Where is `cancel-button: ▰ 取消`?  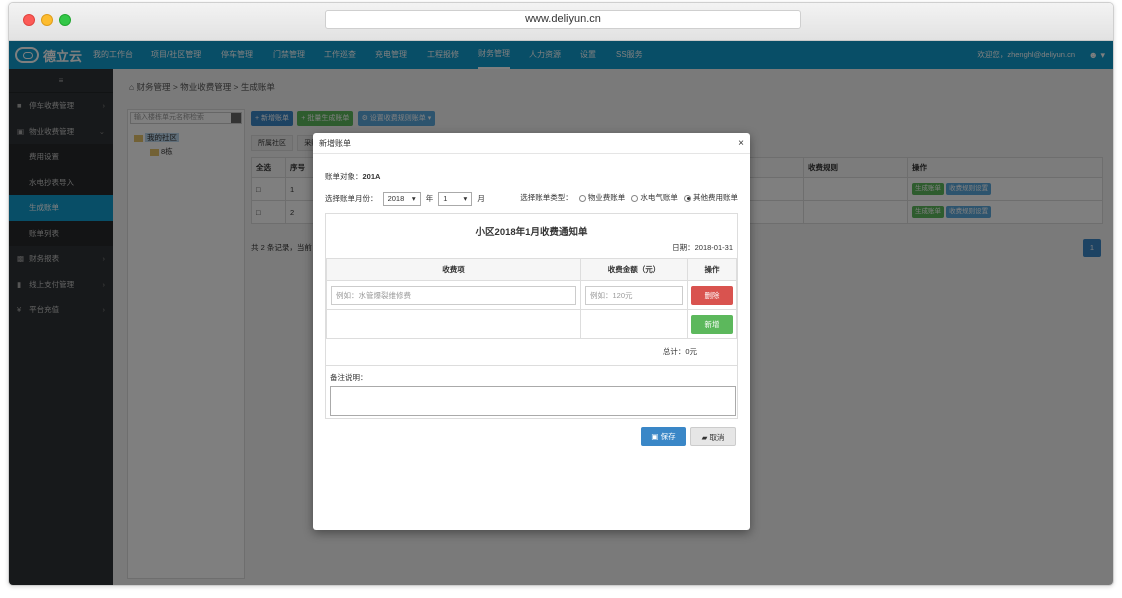
cancel-button: ▰ 取消 is located at coordinates (713, 436).